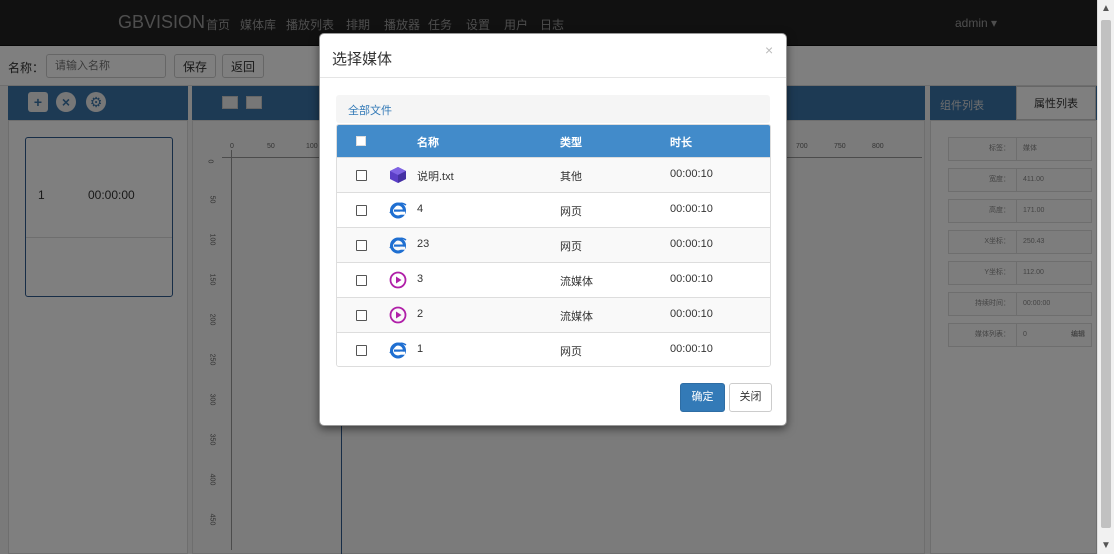 The width and height of the screenshot is (1114, 554). What do you see at coordinates (571, 143) in the screenshot?
I see `column-type: 类型` at bounding box center [571, 143].